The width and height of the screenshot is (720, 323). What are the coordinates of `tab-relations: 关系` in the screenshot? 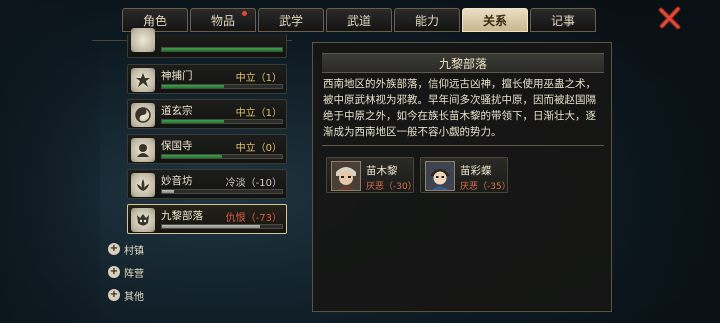 It's located at (495, 20).